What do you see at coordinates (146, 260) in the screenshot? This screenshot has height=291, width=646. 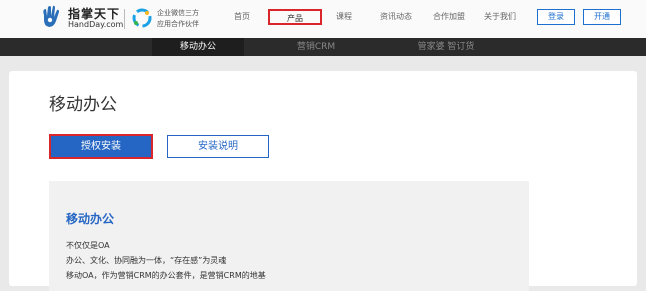 I see `intro-line: 办公、文化、协同融为一体，“存在感”为灵魂` at bounding box center [146, 260].